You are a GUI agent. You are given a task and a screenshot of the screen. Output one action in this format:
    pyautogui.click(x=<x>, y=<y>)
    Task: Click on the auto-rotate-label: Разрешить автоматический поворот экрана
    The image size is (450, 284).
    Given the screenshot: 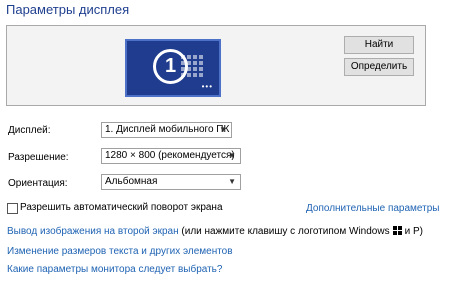 What is the action you would take?
    pyautogui.click(x=121, y=207)
    